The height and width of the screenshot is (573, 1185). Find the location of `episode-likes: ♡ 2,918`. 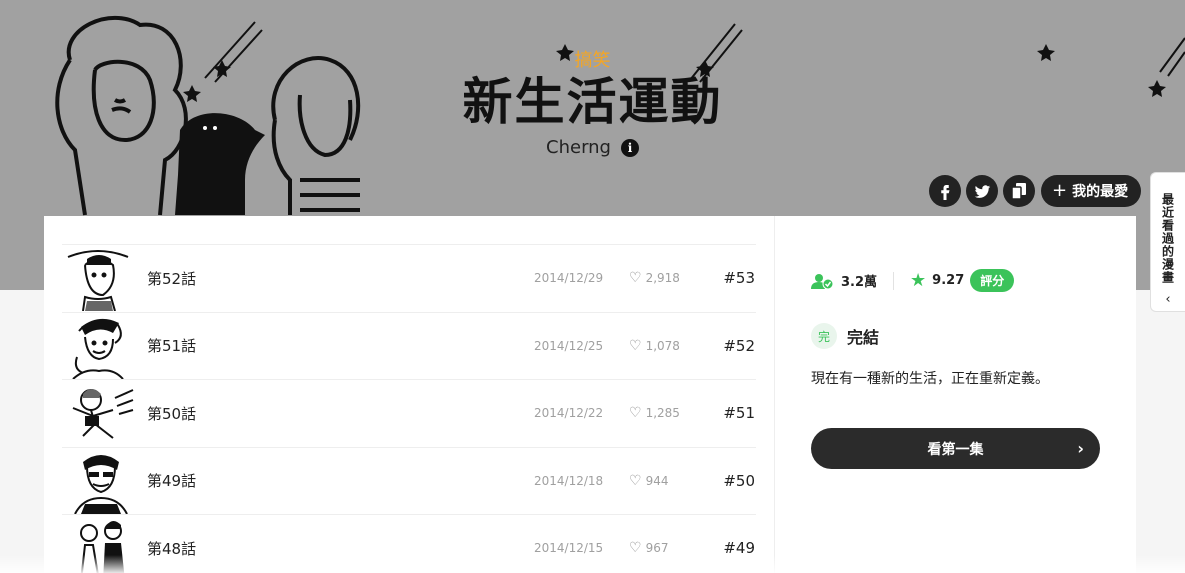

episode-likes: ♡ 2,918 is located at coordinates (654, 278).